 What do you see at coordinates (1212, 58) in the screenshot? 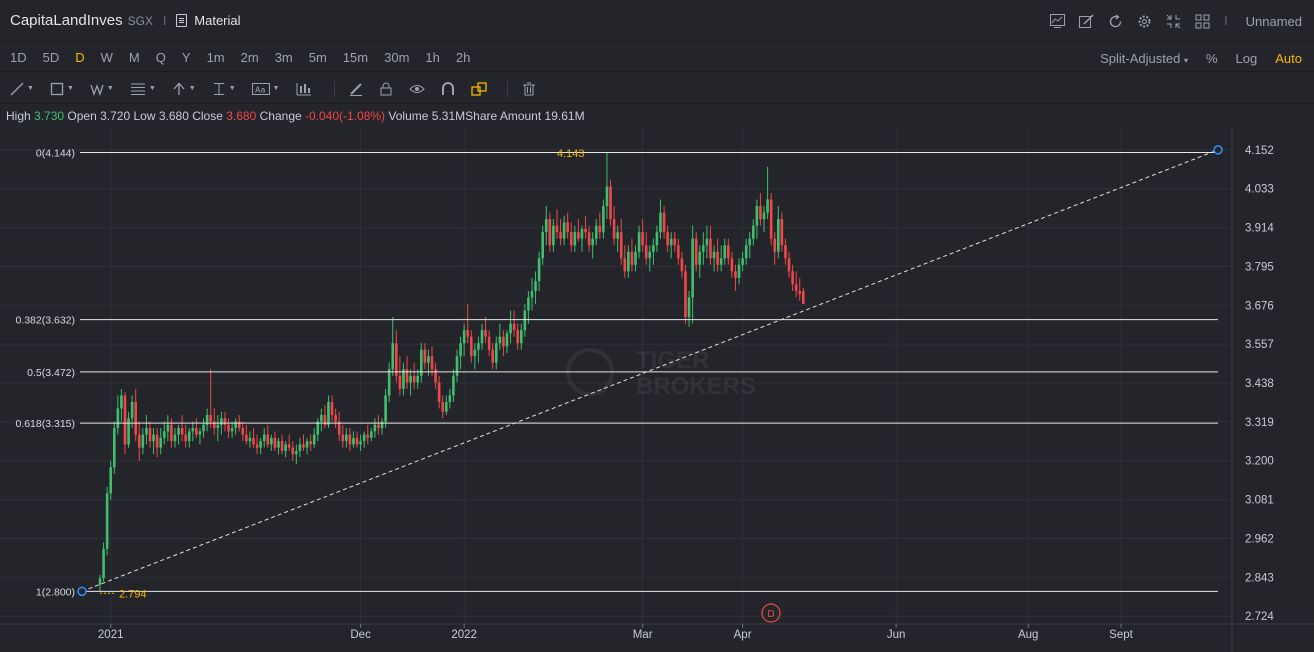
I see `percent-toggle: %` at bounding box center [1212, 58].